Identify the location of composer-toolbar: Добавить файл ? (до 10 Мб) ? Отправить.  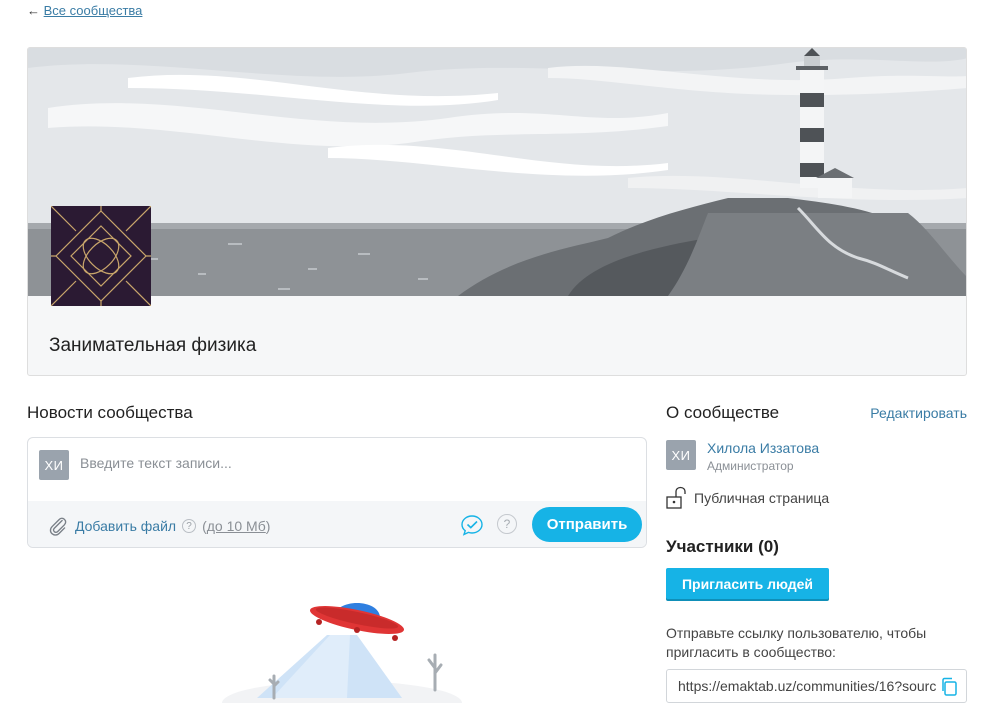
(337, 524).